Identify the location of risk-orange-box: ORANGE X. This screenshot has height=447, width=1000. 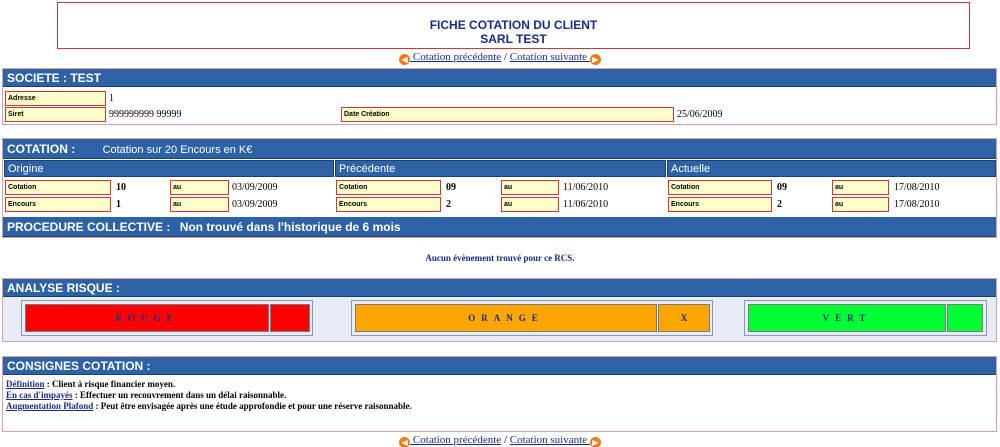
(532, 318).